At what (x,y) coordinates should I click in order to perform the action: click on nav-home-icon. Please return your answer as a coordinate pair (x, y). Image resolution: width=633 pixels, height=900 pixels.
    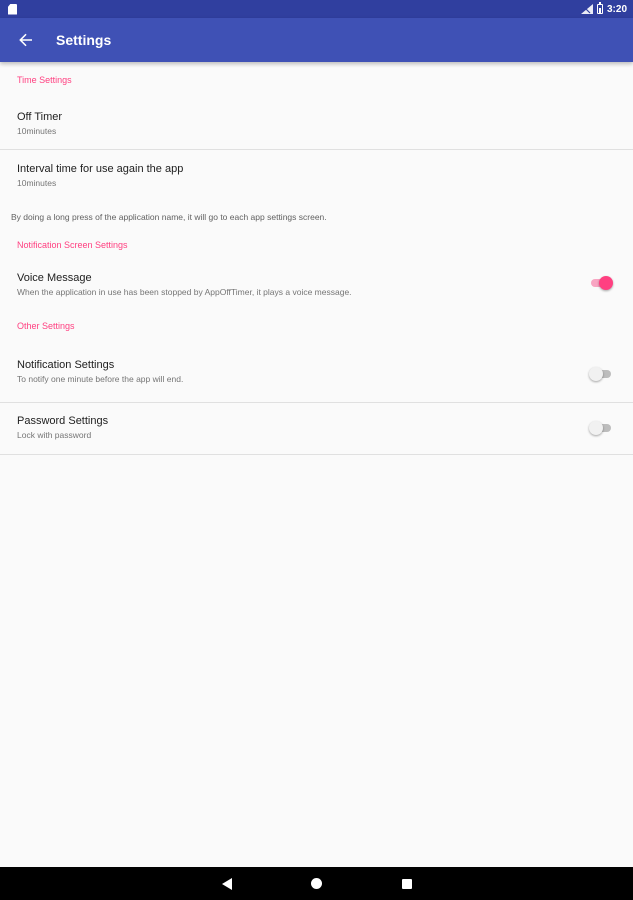
    Looking at the image, I should click on (316, 883).